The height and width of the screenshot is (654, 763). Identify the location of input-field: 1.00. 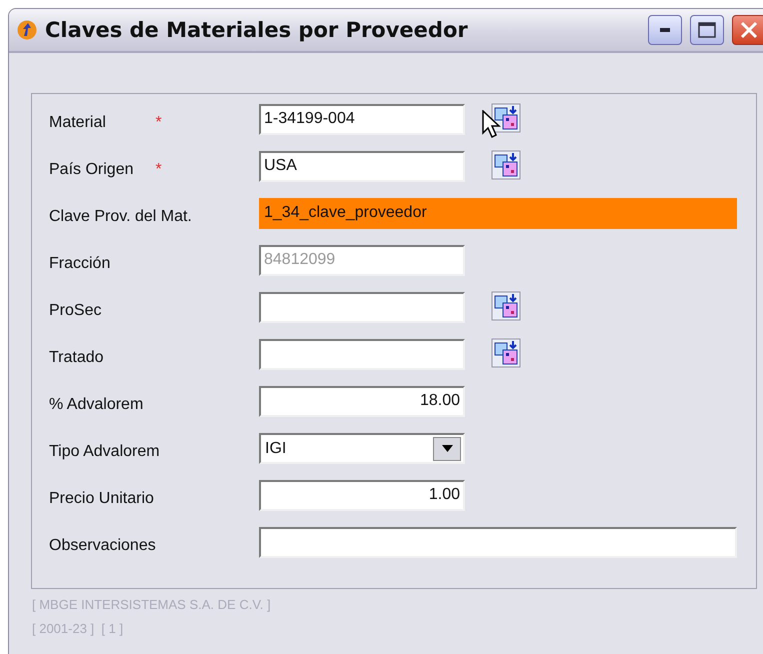
(362, 495).